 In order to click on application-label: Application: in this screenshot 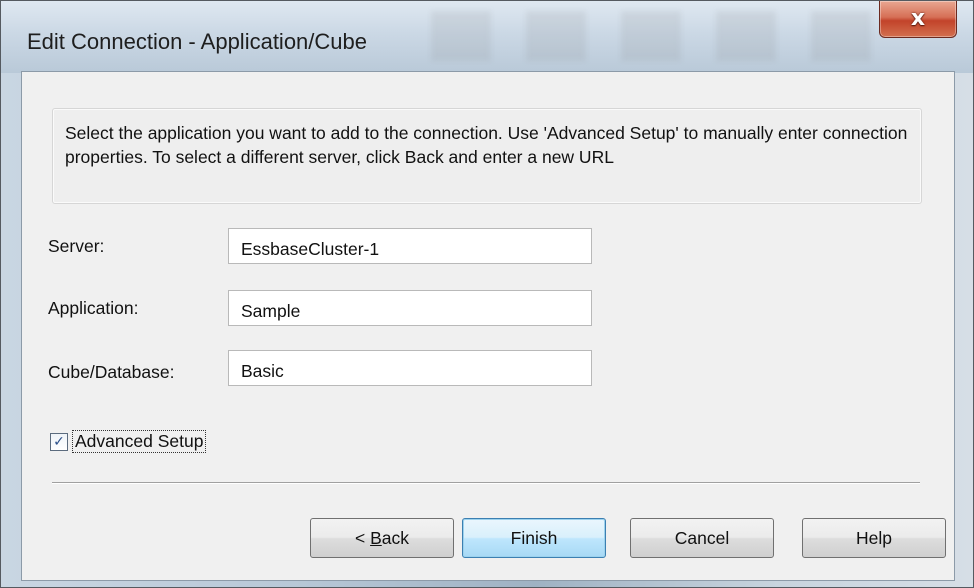, I will do `click(93, 308)`.